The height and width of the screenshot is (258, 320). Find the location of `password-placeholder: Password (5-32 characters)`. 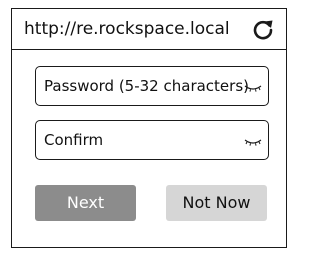

password-placeholder: Password (5-32 characters) is located at coordinates (146, 86).